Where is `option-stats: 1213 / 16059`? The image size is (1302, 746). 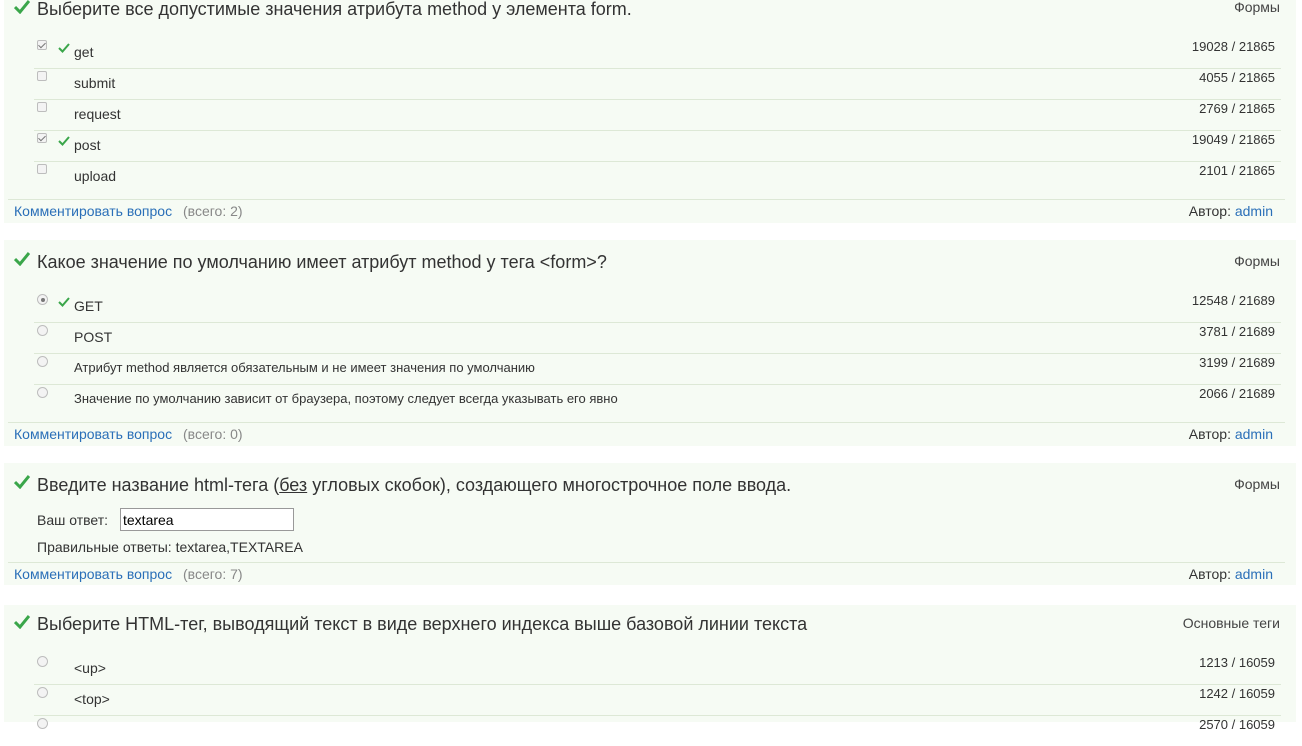
option-stats: 1213 / 16059 is located at coordinates (1237, 662).